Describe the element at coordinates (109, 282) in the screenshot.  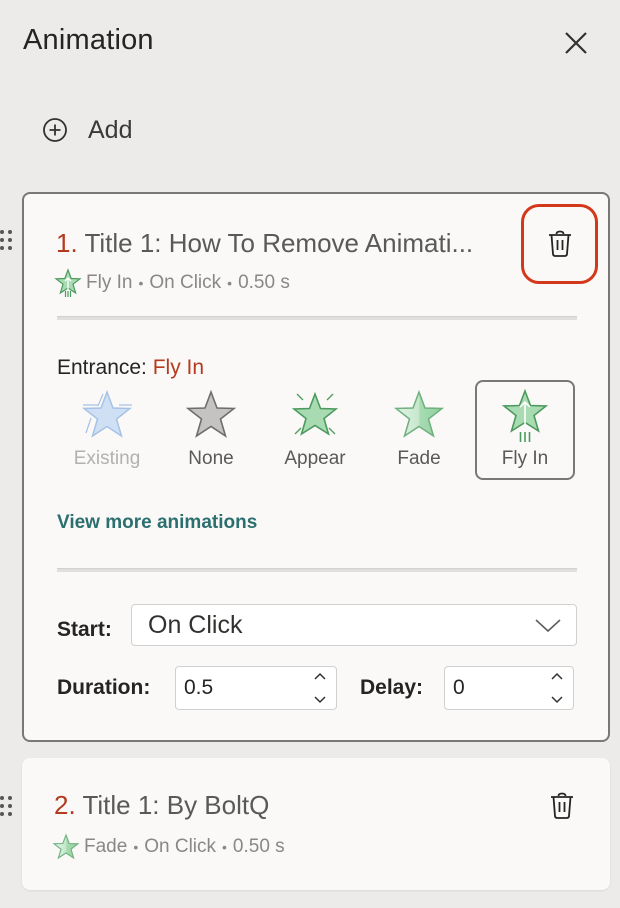
I see `meta-effect: Fly In` at that location.